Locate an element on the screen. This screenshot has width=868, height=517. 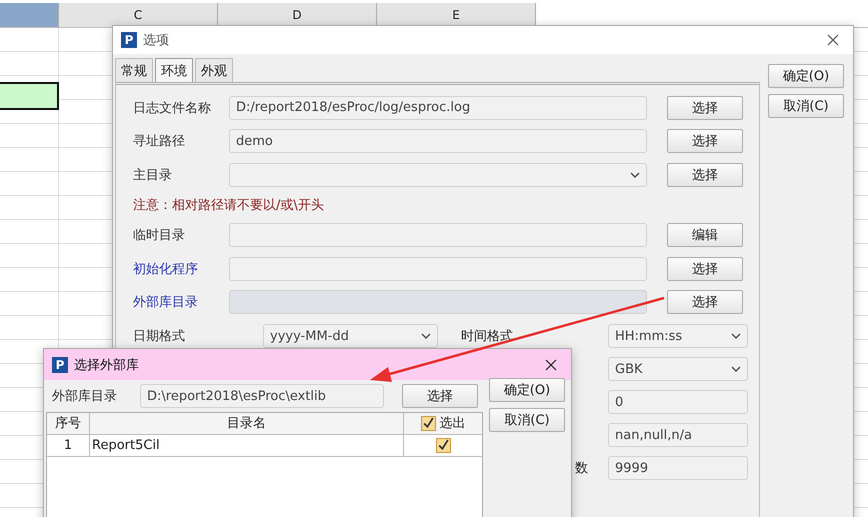
column-header: 选出 is located at coordinates (453, 424).